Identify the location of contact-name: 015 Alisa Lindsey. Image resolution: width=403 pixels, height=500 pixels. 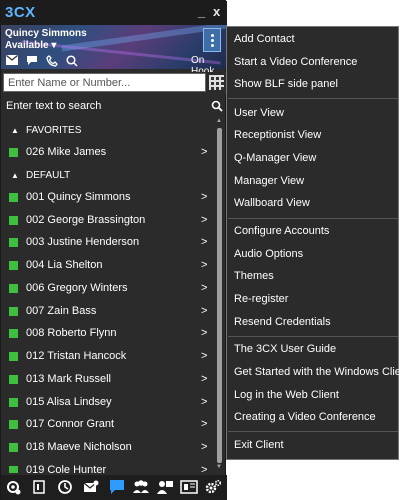
(69, 402).